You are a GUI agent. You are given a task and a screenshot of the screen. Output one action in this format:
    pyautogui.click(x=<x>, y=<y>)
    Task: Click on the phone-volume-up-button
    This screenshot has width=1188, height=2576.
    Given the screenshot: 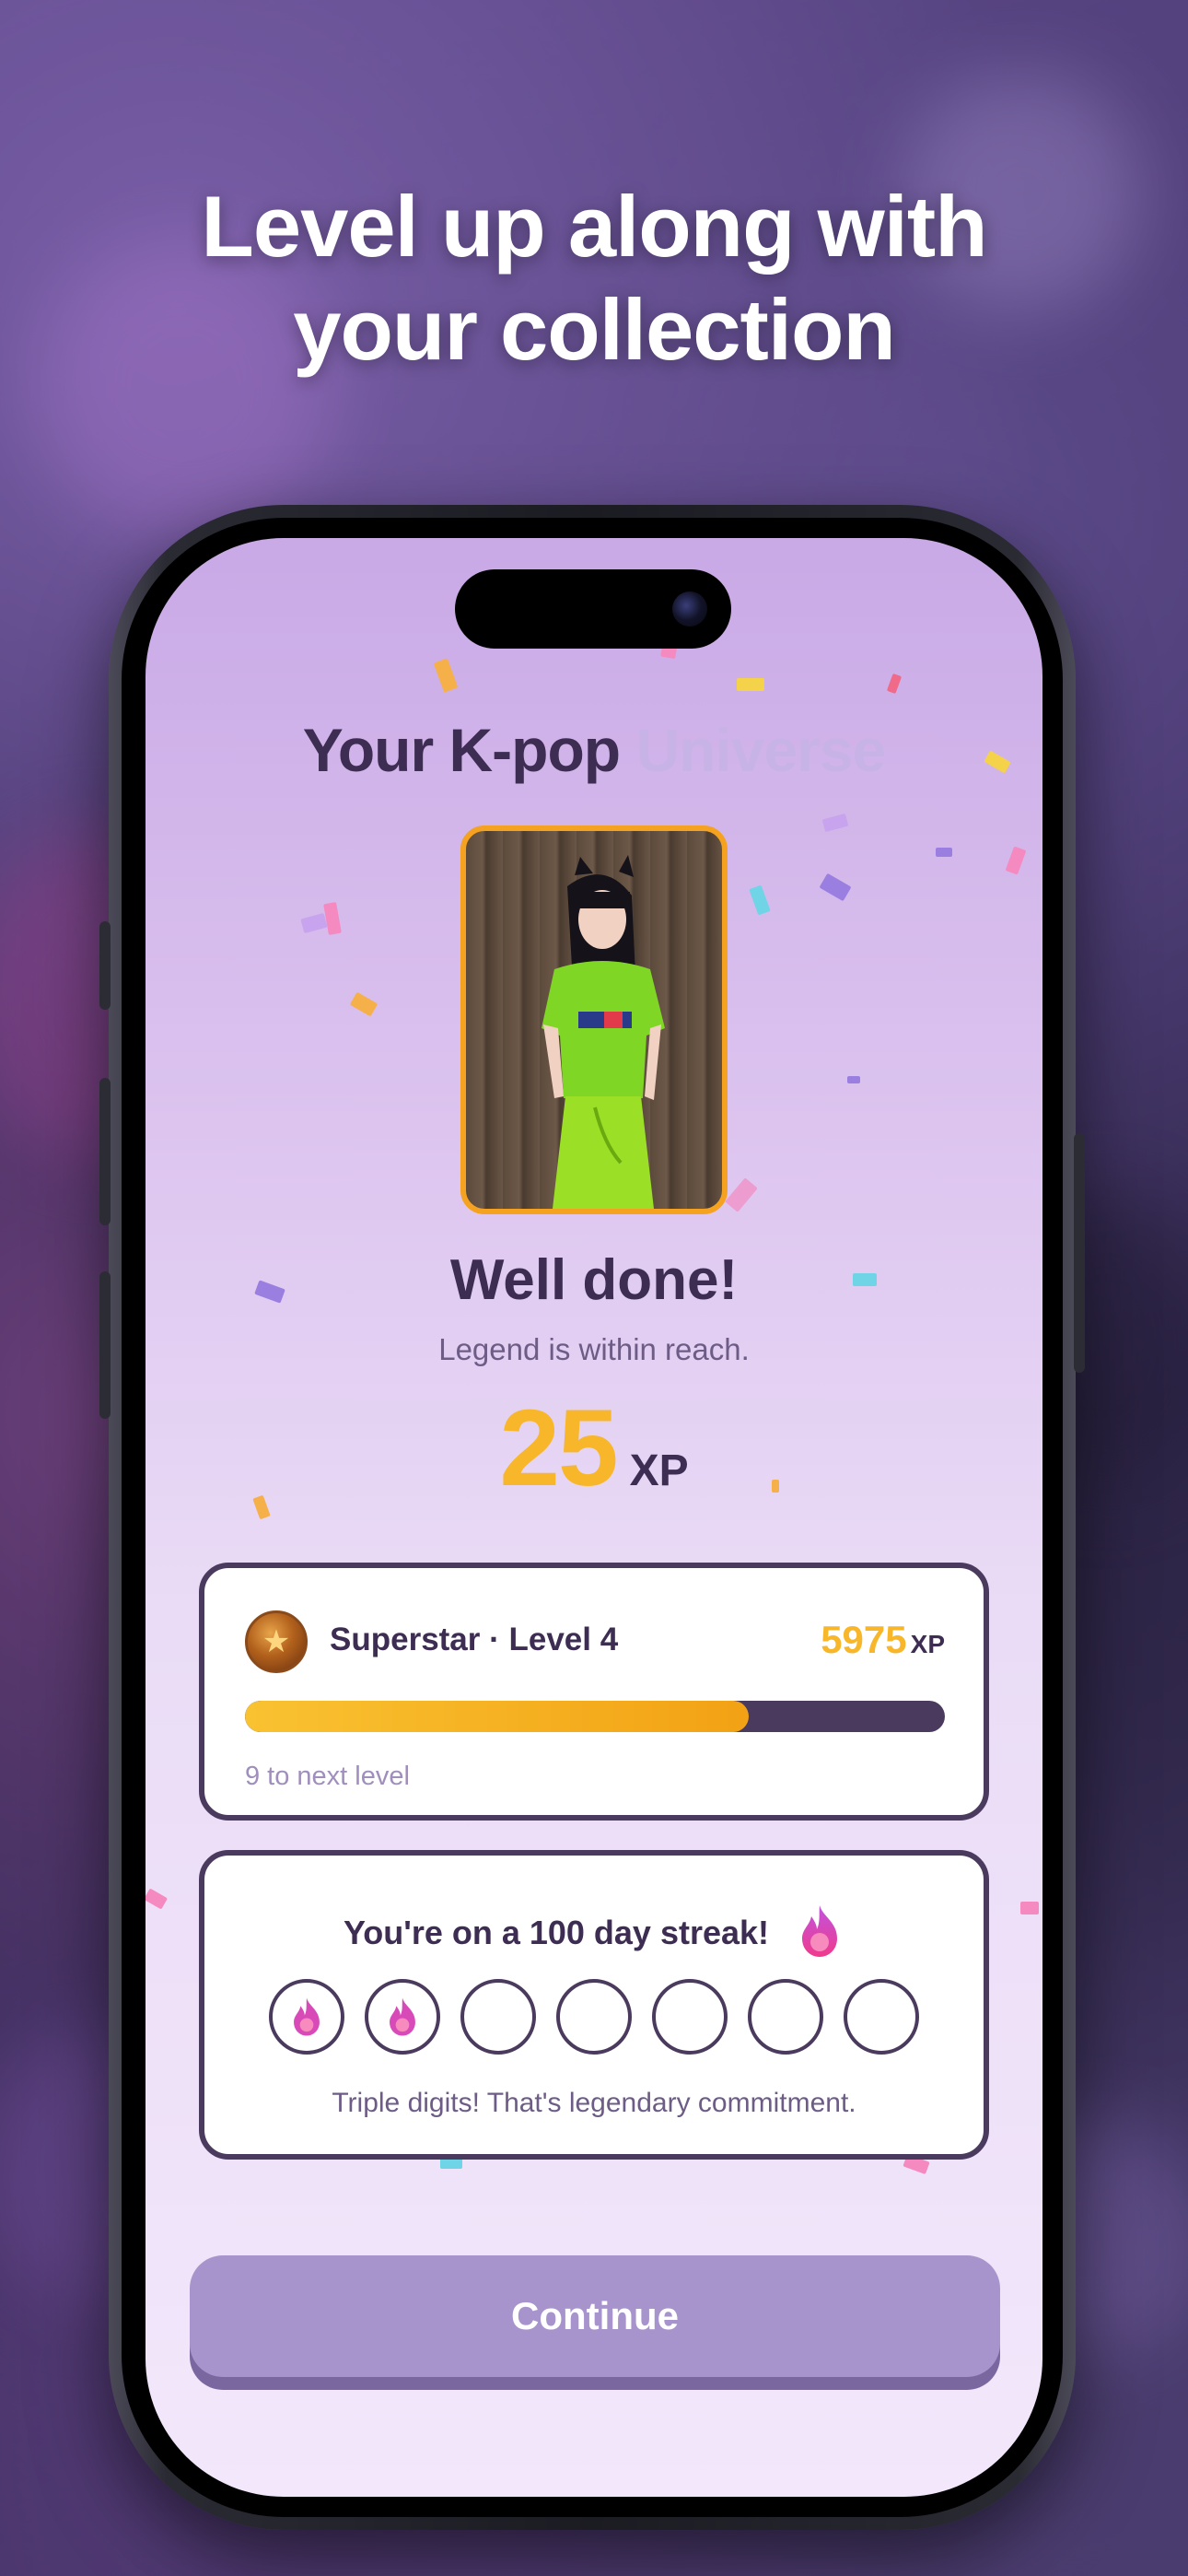 What is the action you would take?
    pyautogui.click(x=105, y=1151)
    